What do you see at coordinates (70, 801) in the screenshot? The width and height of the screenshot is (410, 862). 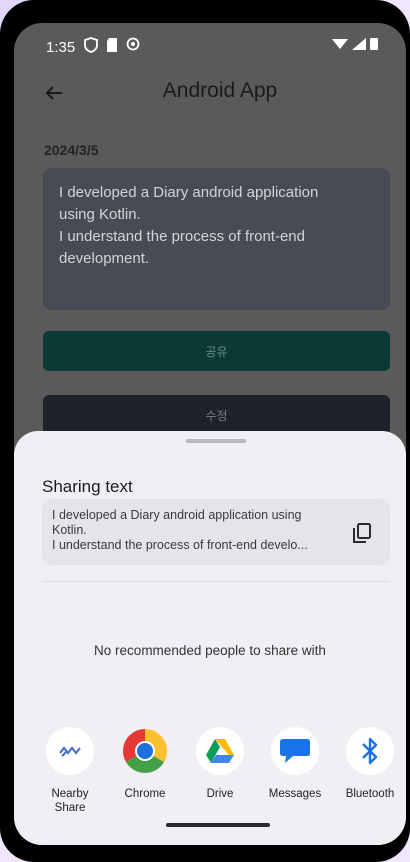 I see `app-label: Nearby Share` at bounding box center [70, 801].